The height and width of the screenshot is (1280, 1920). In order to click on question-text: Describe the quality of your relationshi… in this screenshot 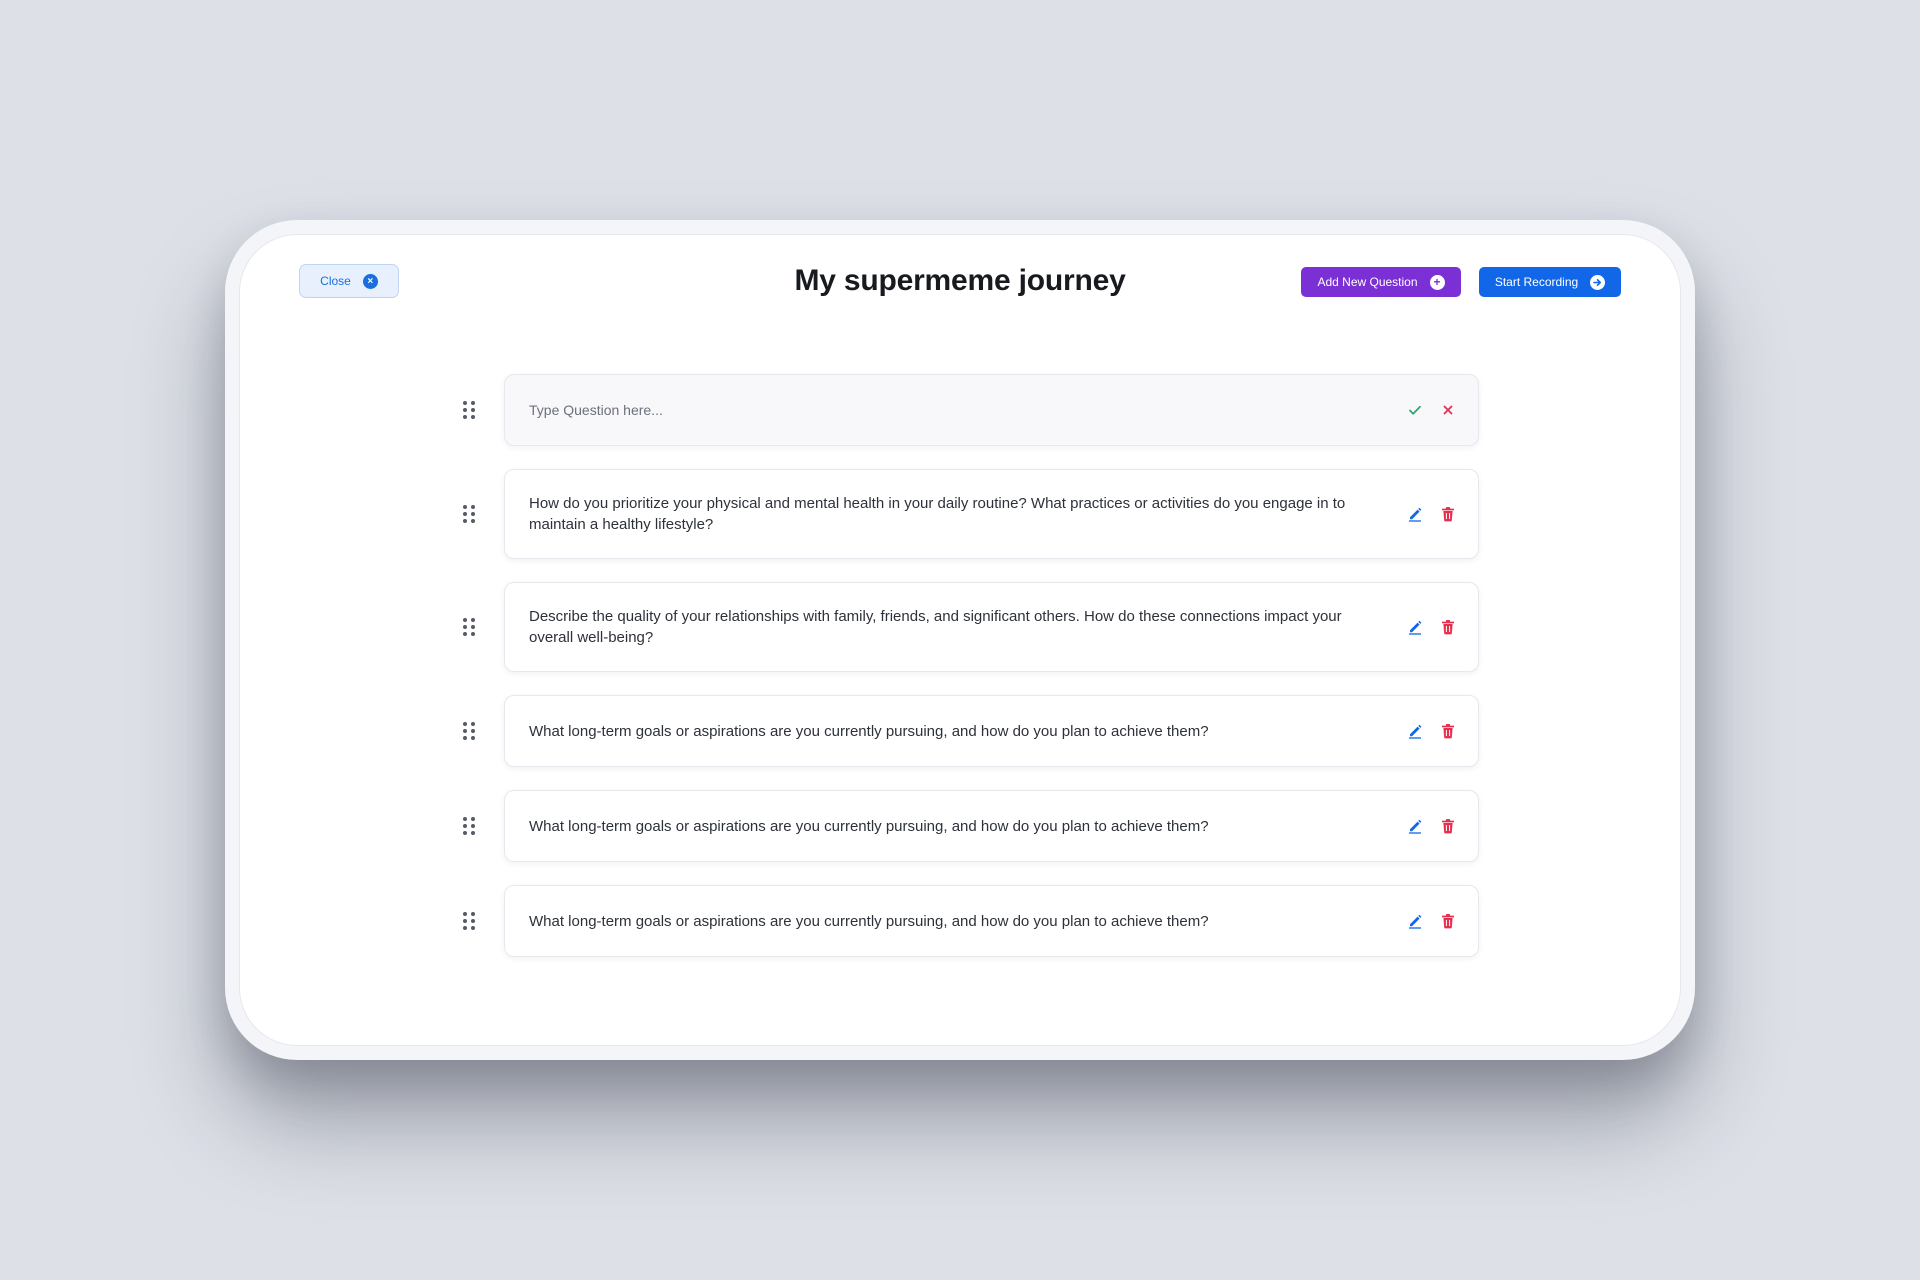, I will do `click(935, 627)`.